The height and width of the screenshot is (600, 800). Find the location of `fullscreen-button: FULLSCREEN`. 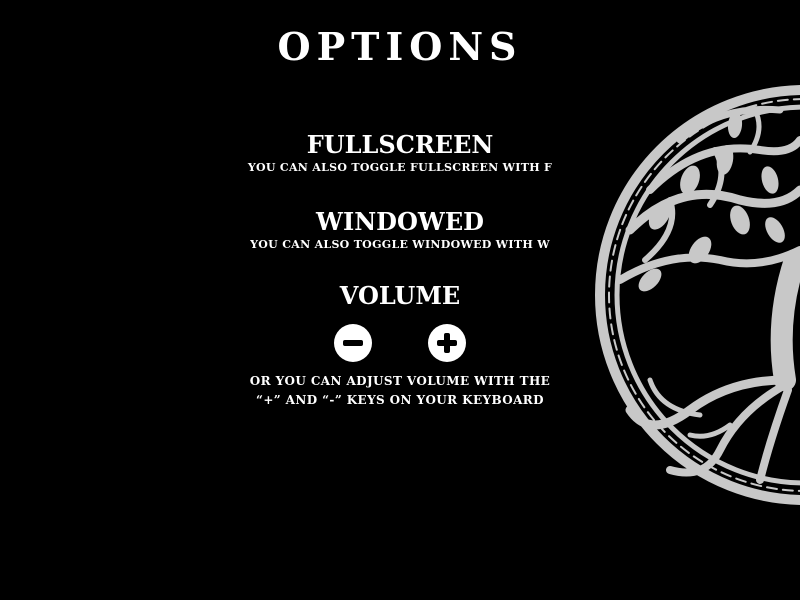

fullscreen-button: FULLSCREEN is located at coordinates (400, 145).